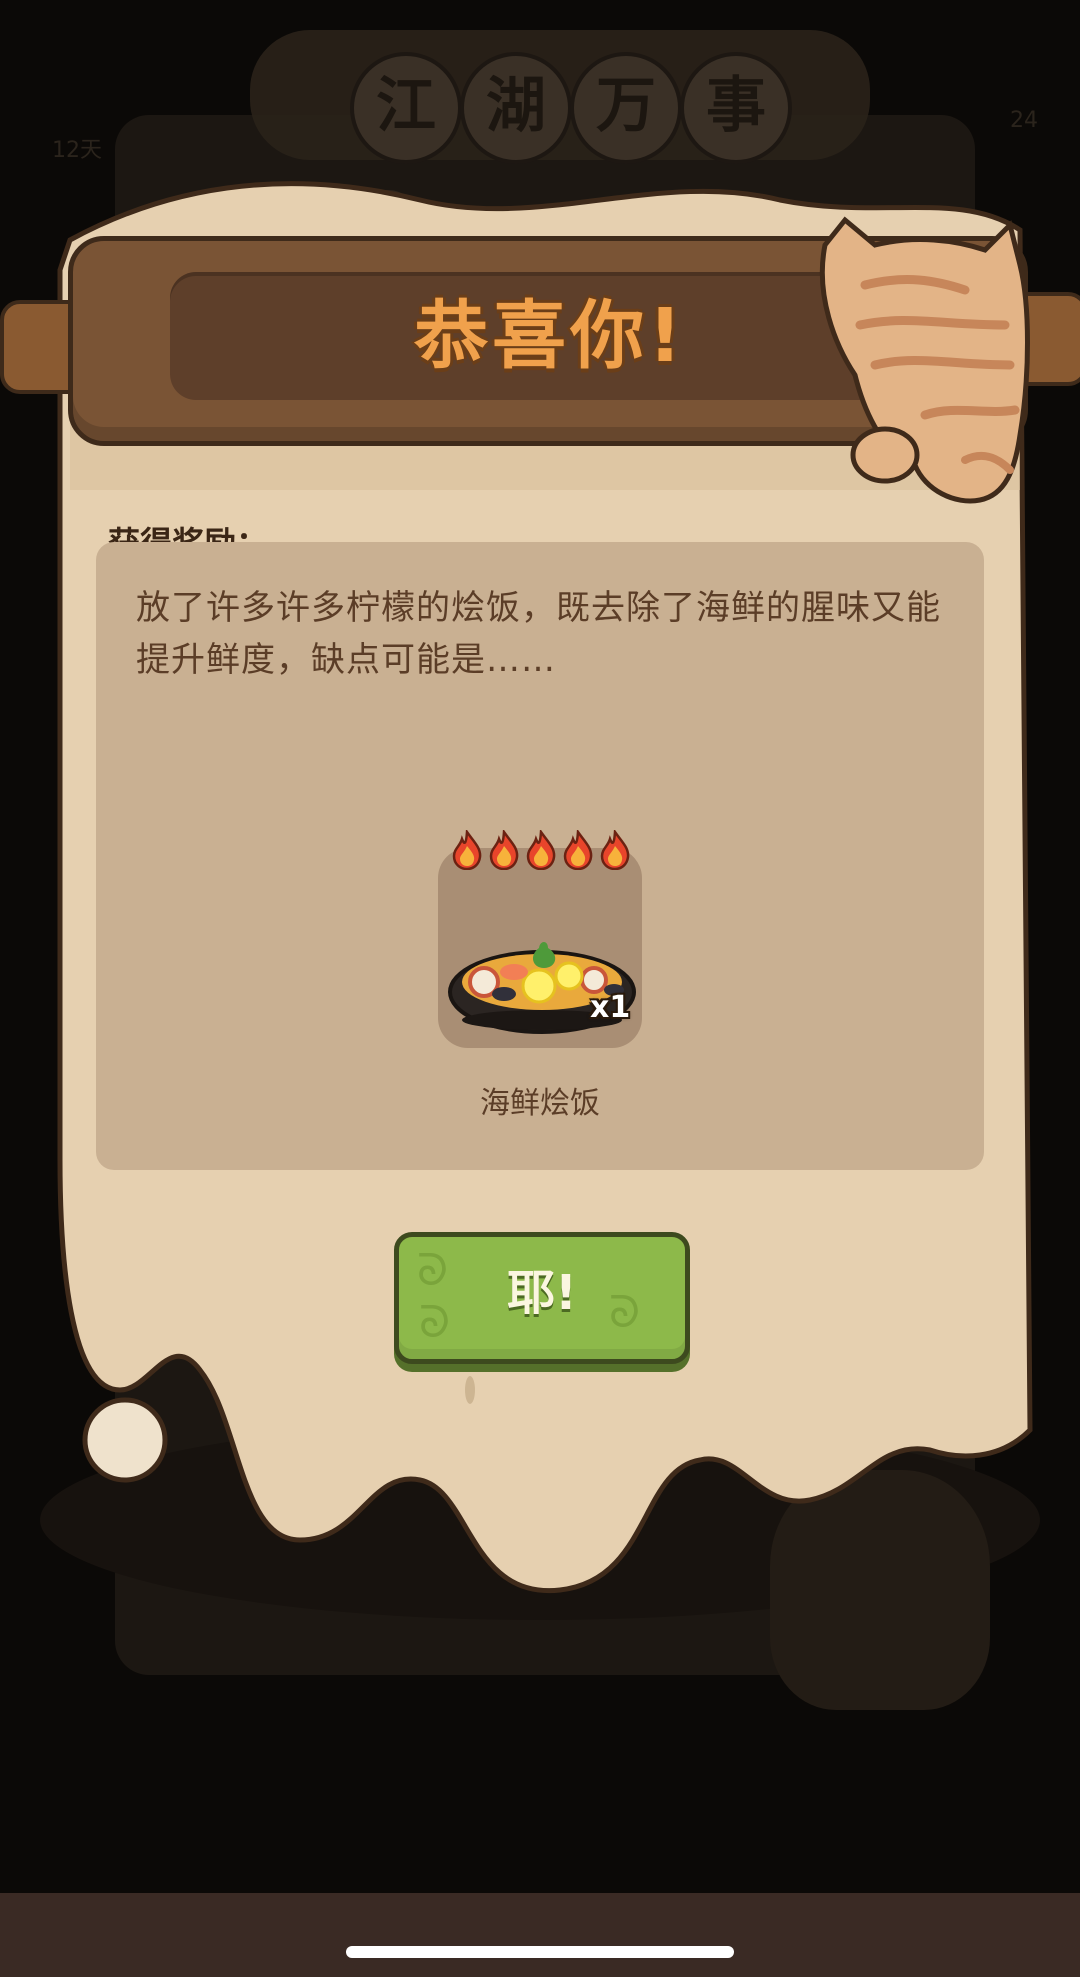 The width and height of the screenshot is (1080, 1977). Describe the element at coordinates (540, 1935) in the screenshot. I see `bottom-bar` at that location.